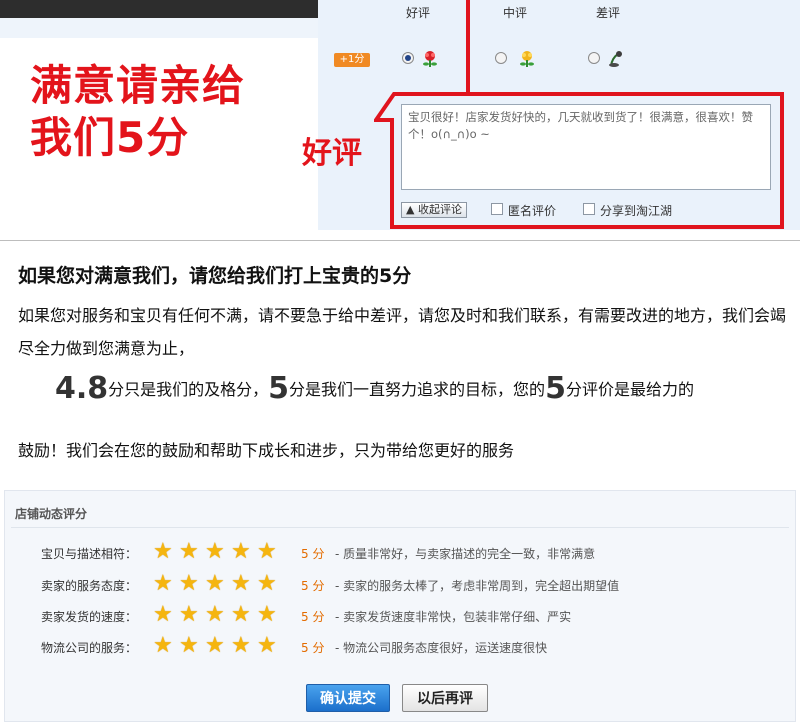  I want to click on wilted-flower-icon, so click(615, 59).